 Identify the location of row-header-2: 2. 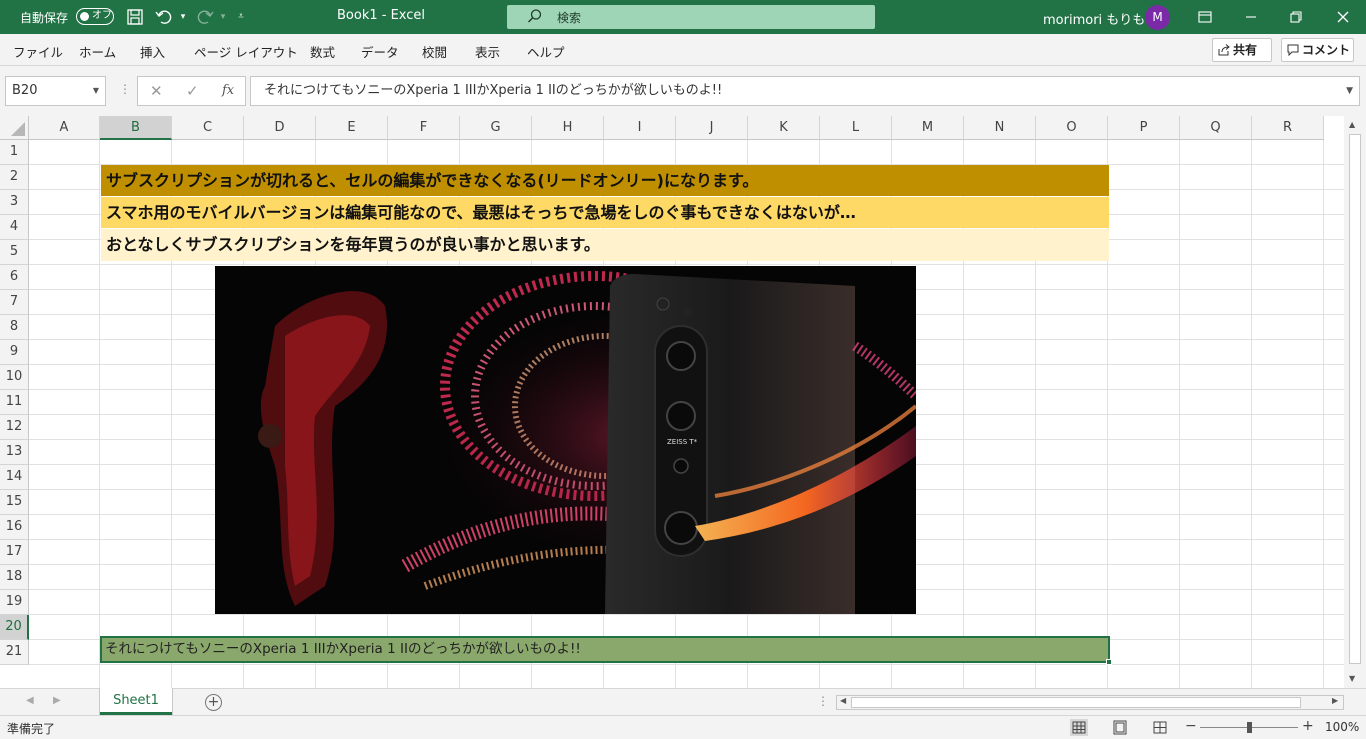
(14, 177).